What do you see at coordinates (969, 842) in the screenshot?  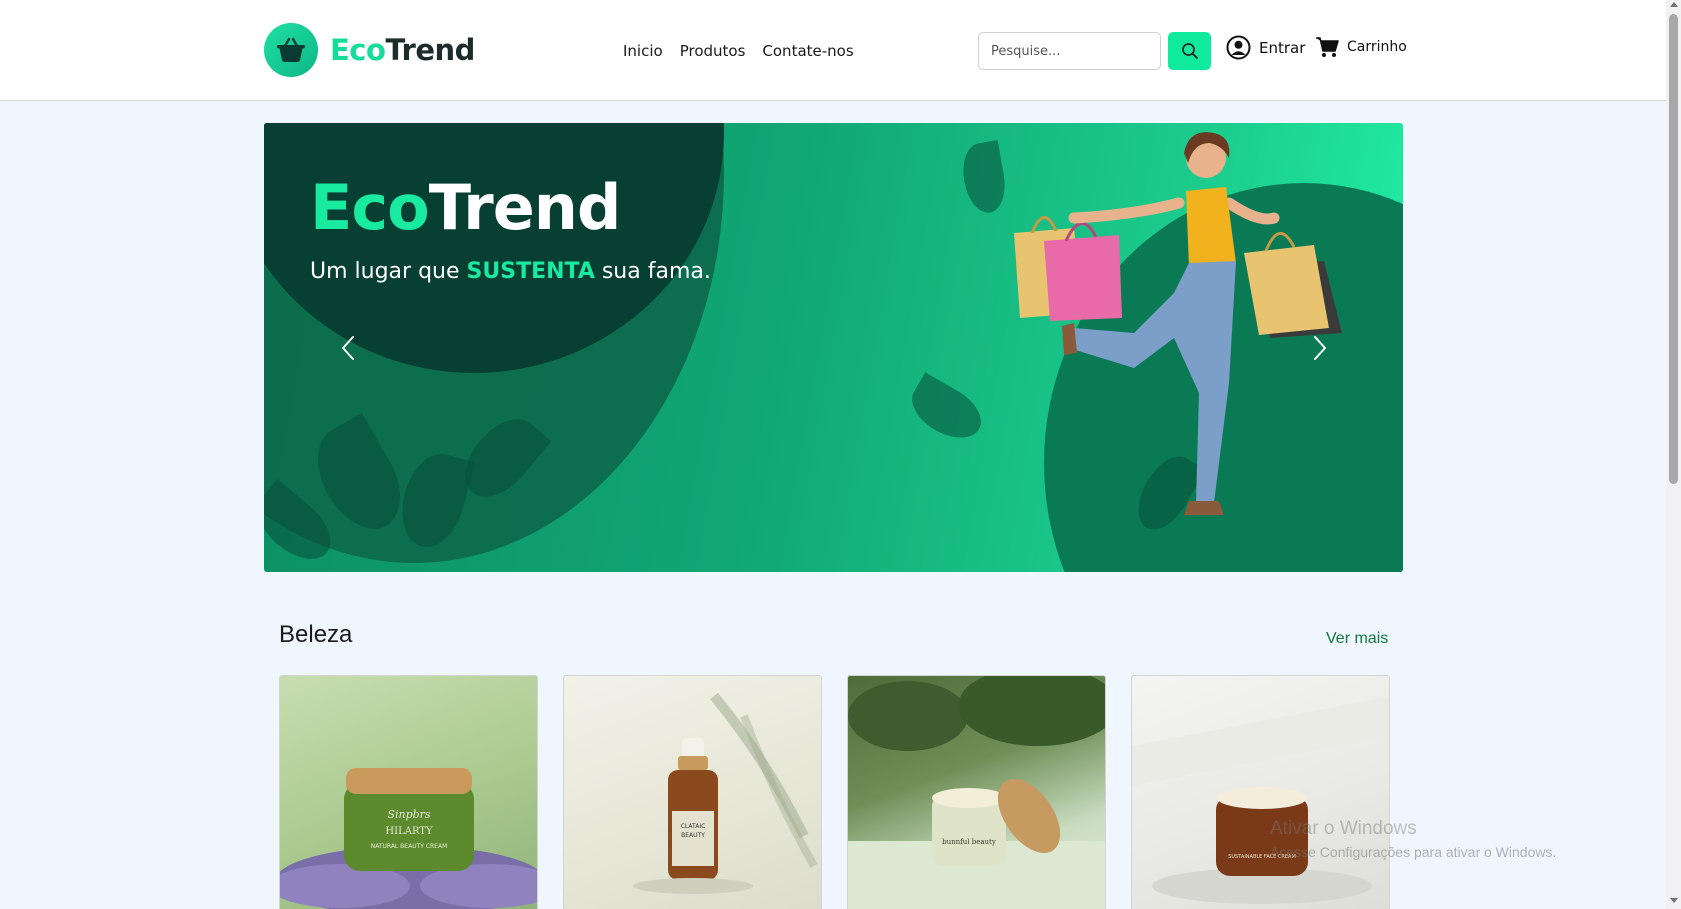 I see `product-label-brand: bunnful beauty` at bounding box center [969, 842].